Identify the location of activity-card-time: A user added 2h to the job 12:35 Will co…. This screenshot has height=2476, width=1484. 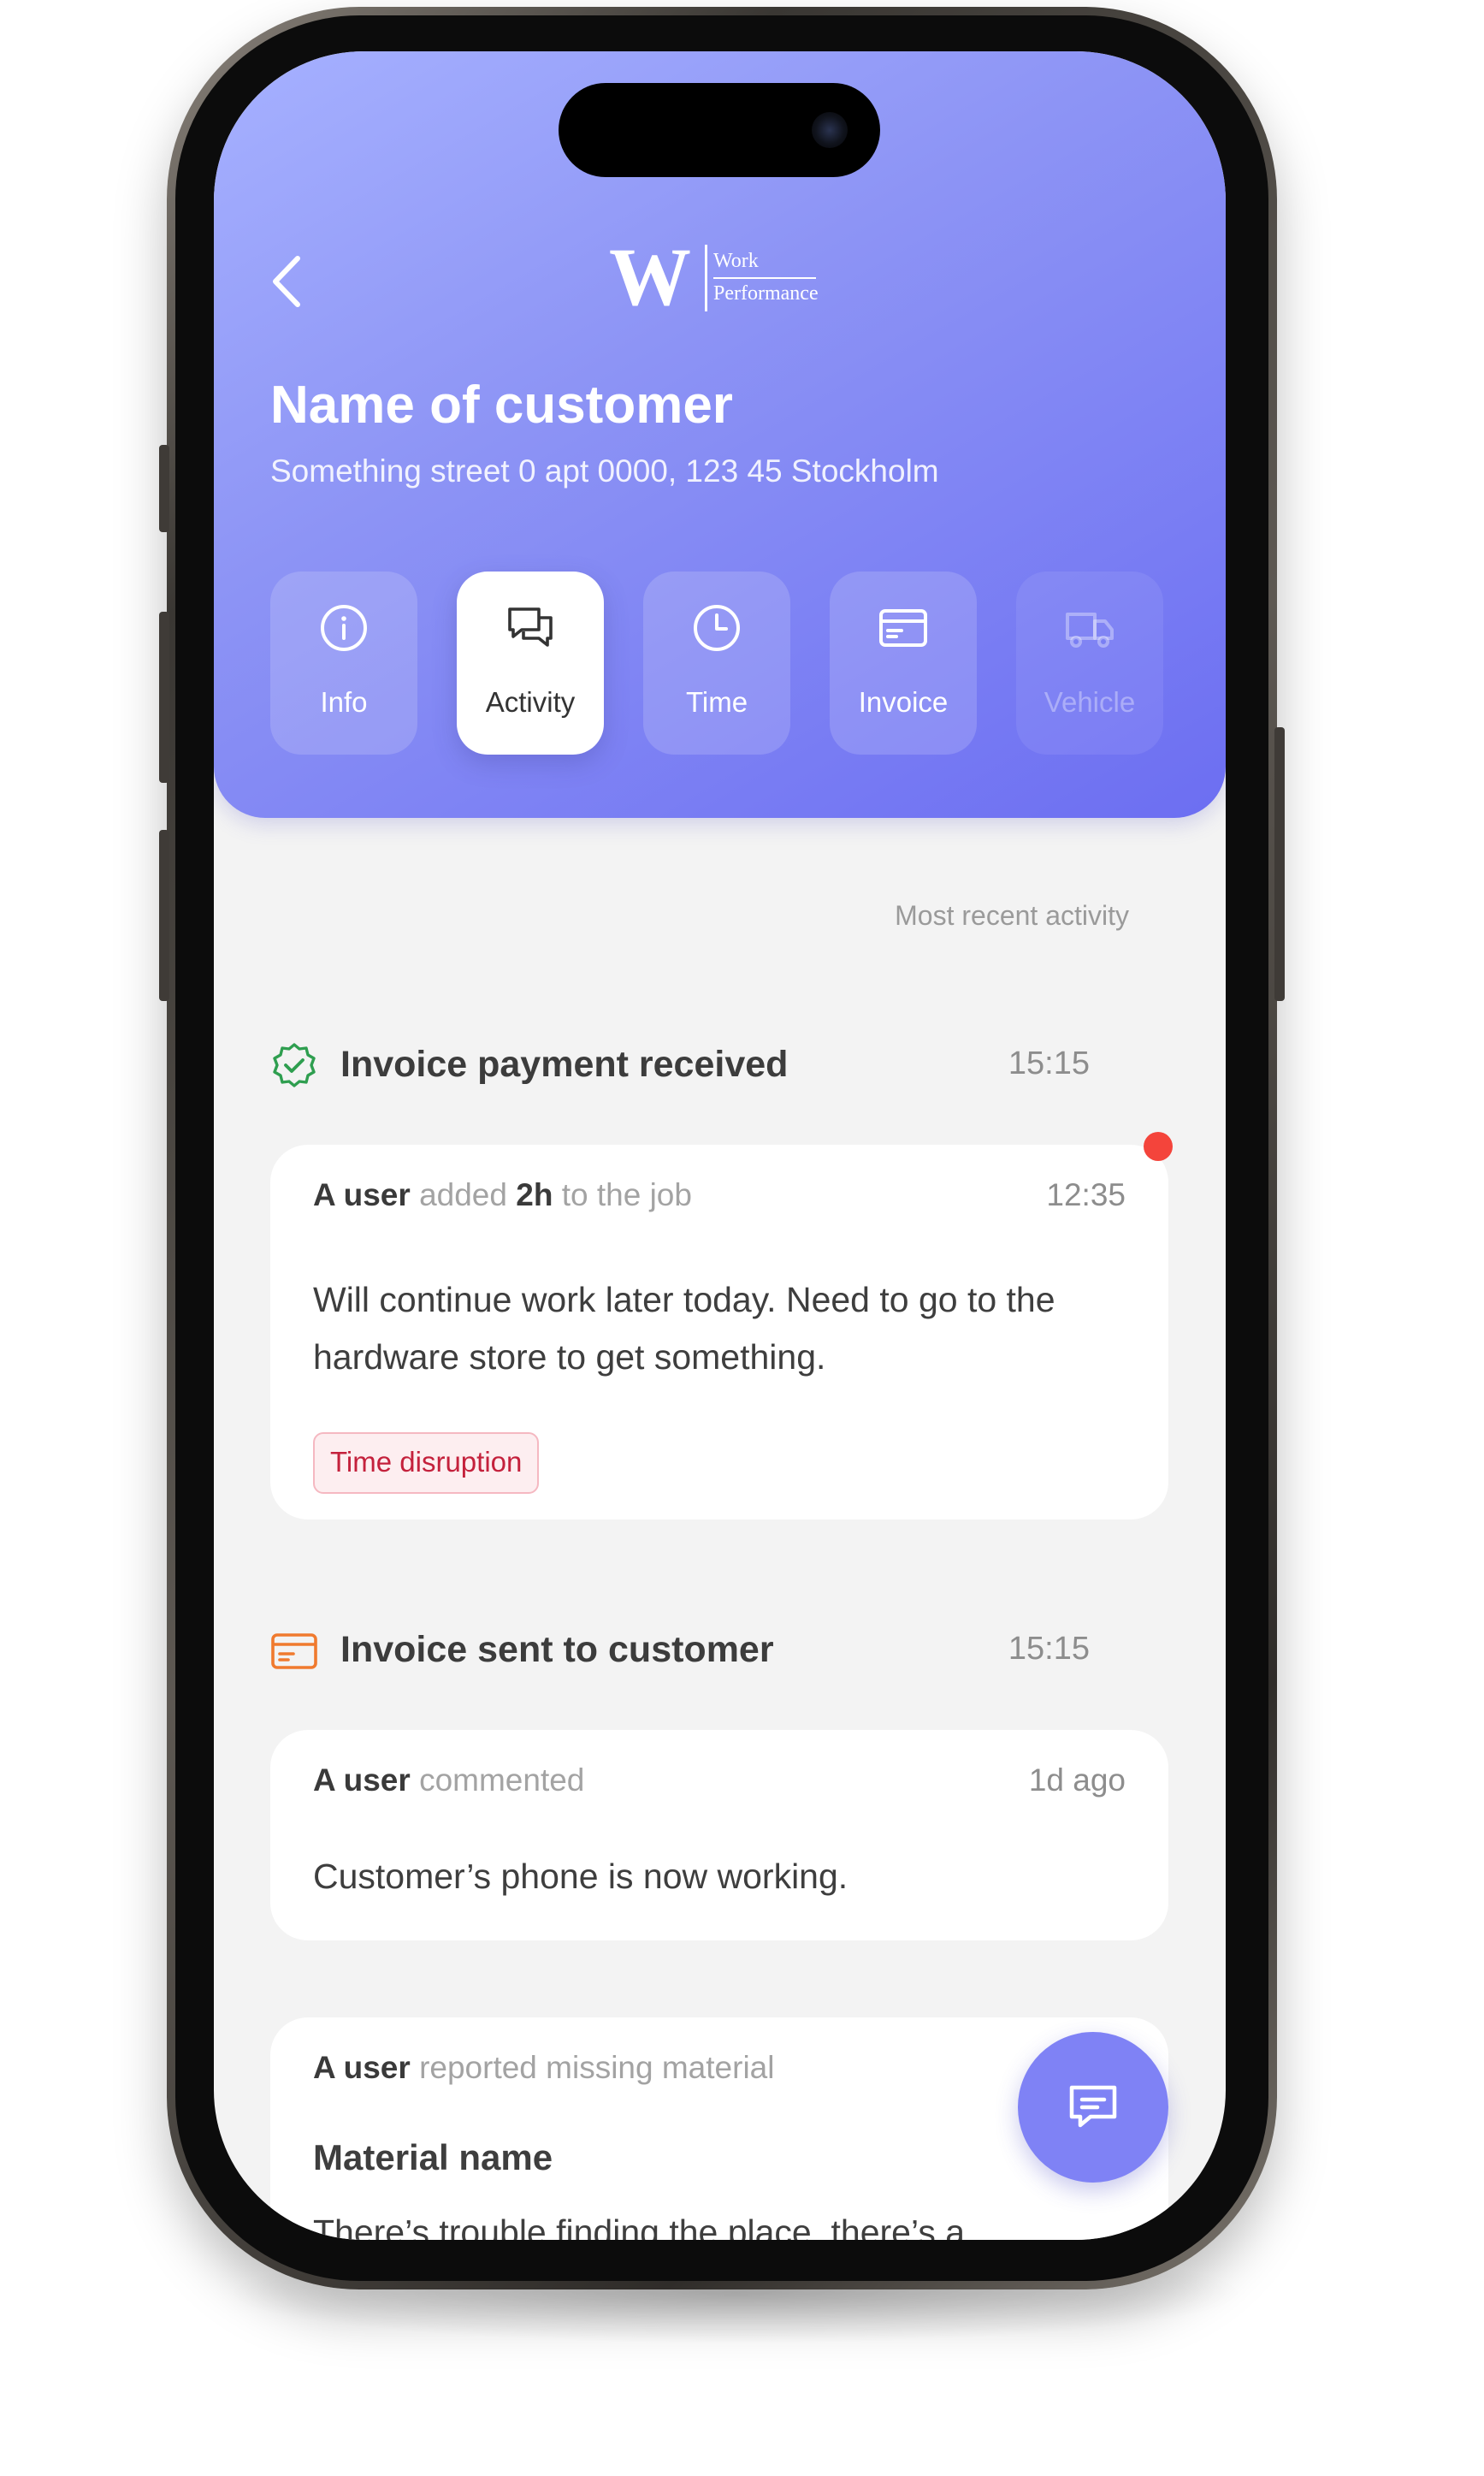
(719, 1332).